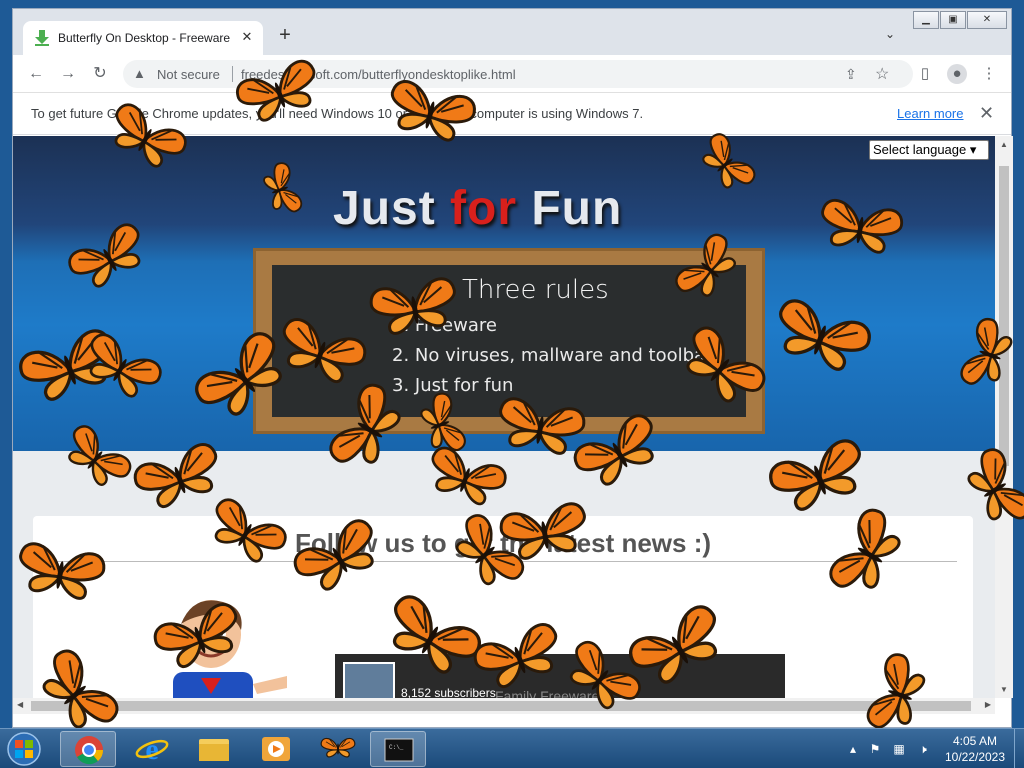 This screenshot has height=768, width=1024. What do you see at coordinates (392, 208) in the screenshot?
I see `title-just: Just` at bounding box center [392, 208].